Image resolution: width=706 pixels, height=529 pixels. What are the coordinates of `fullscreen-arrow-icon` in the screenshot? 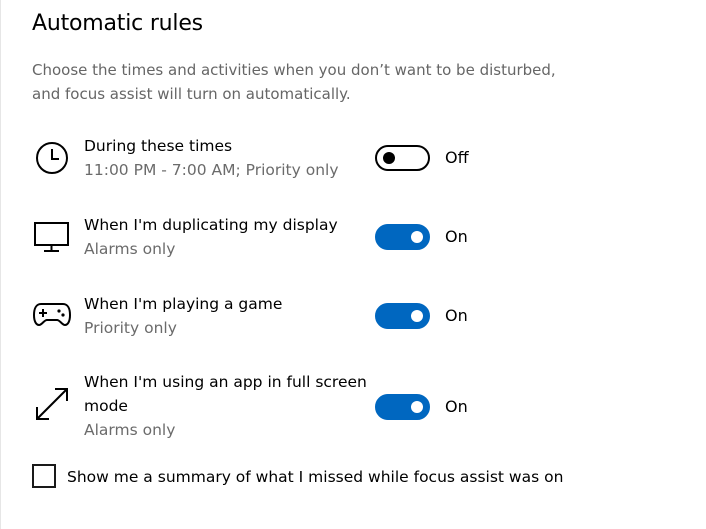 It's located at (52, 404).